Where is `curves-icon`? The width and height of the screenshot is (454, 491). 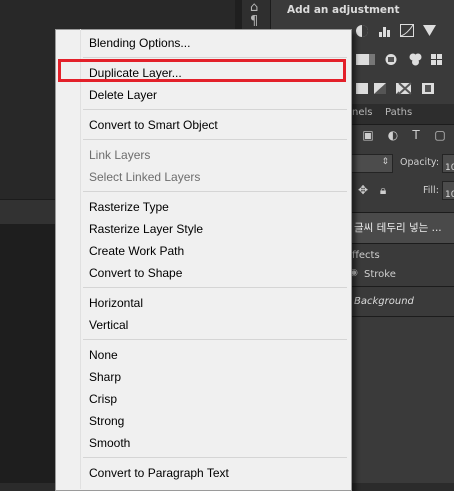
curves-icon is located at coordinates (407, 29).